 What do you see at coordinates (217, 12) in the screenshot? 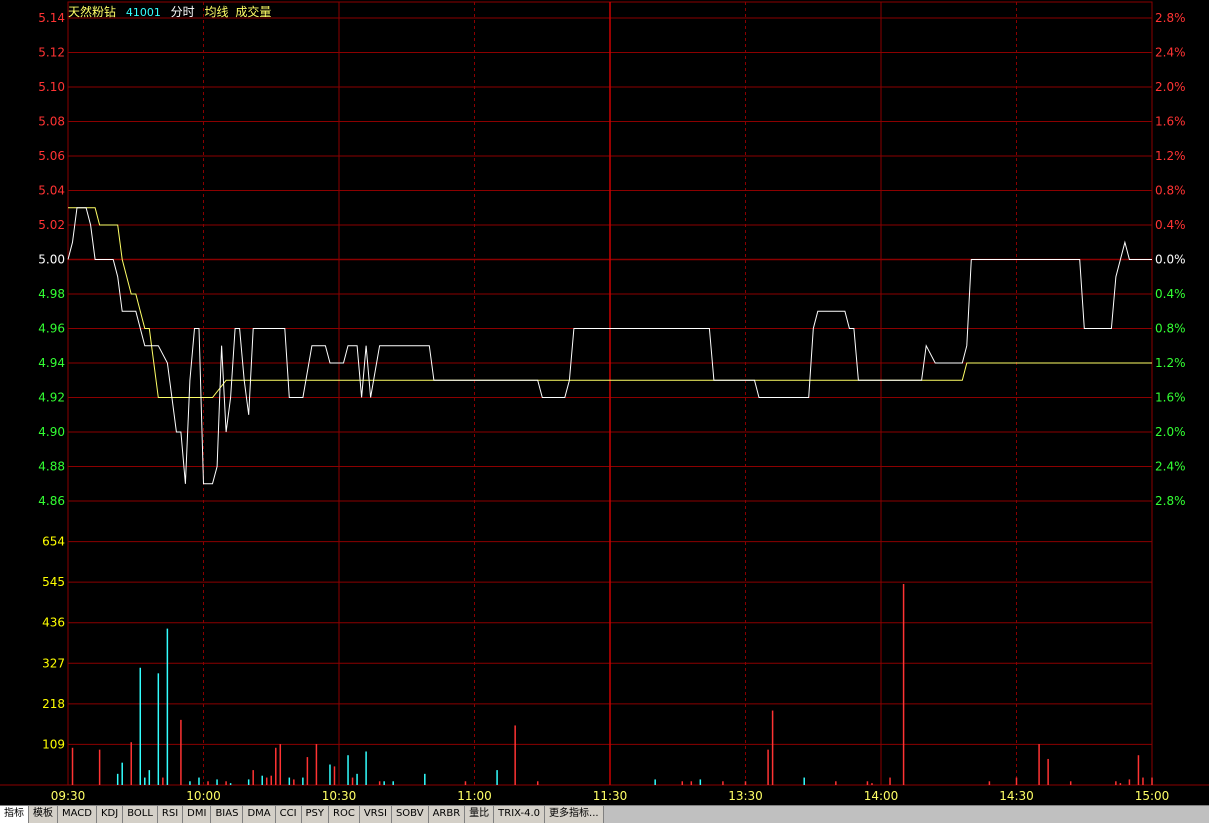
I see `avg-label: 均线` at bounding box center [217, 12].